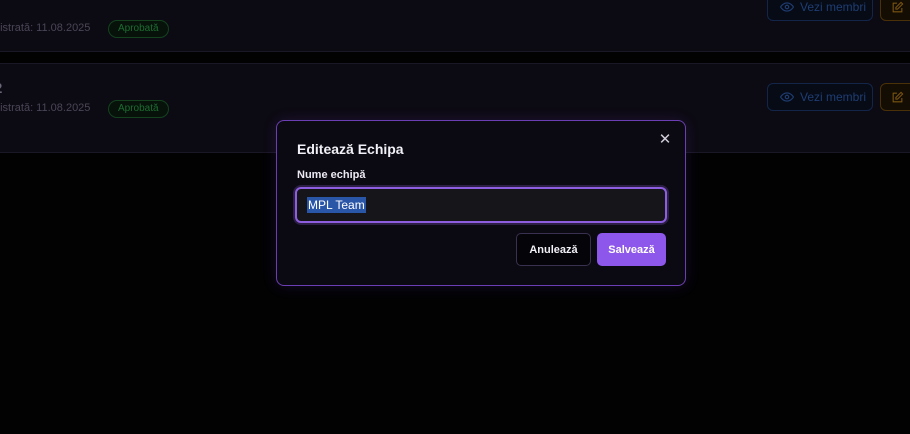  Describe the element at coordinates (553, 249) in the screenshot. I see `cancel-button: Anulează` at that location.